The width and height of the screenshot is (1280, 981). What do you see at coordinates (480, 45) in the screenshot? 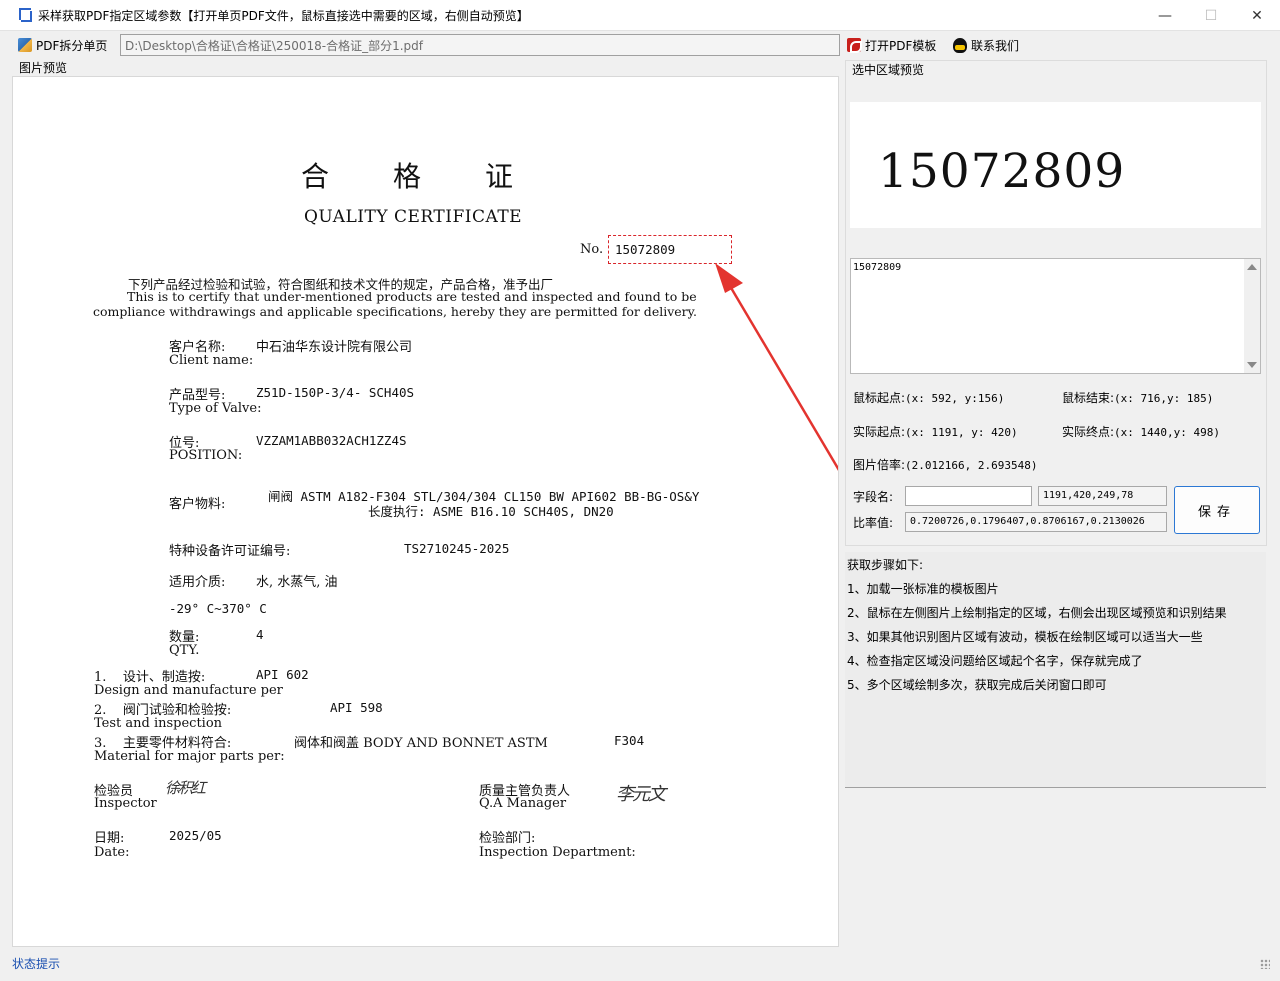
I see `file-path-field: D:\Desktop\合格证\合格证\250018-合格证_部分1.pdf` at bounding box center [480, 45].